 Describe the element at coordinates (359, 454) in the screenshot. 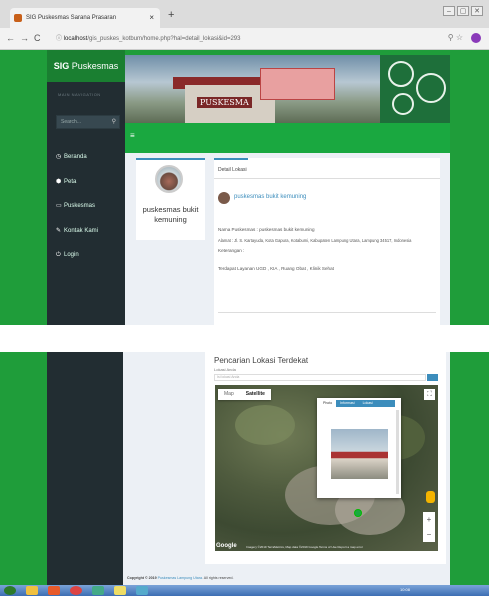

I see `puskesmas-photo` at that location.